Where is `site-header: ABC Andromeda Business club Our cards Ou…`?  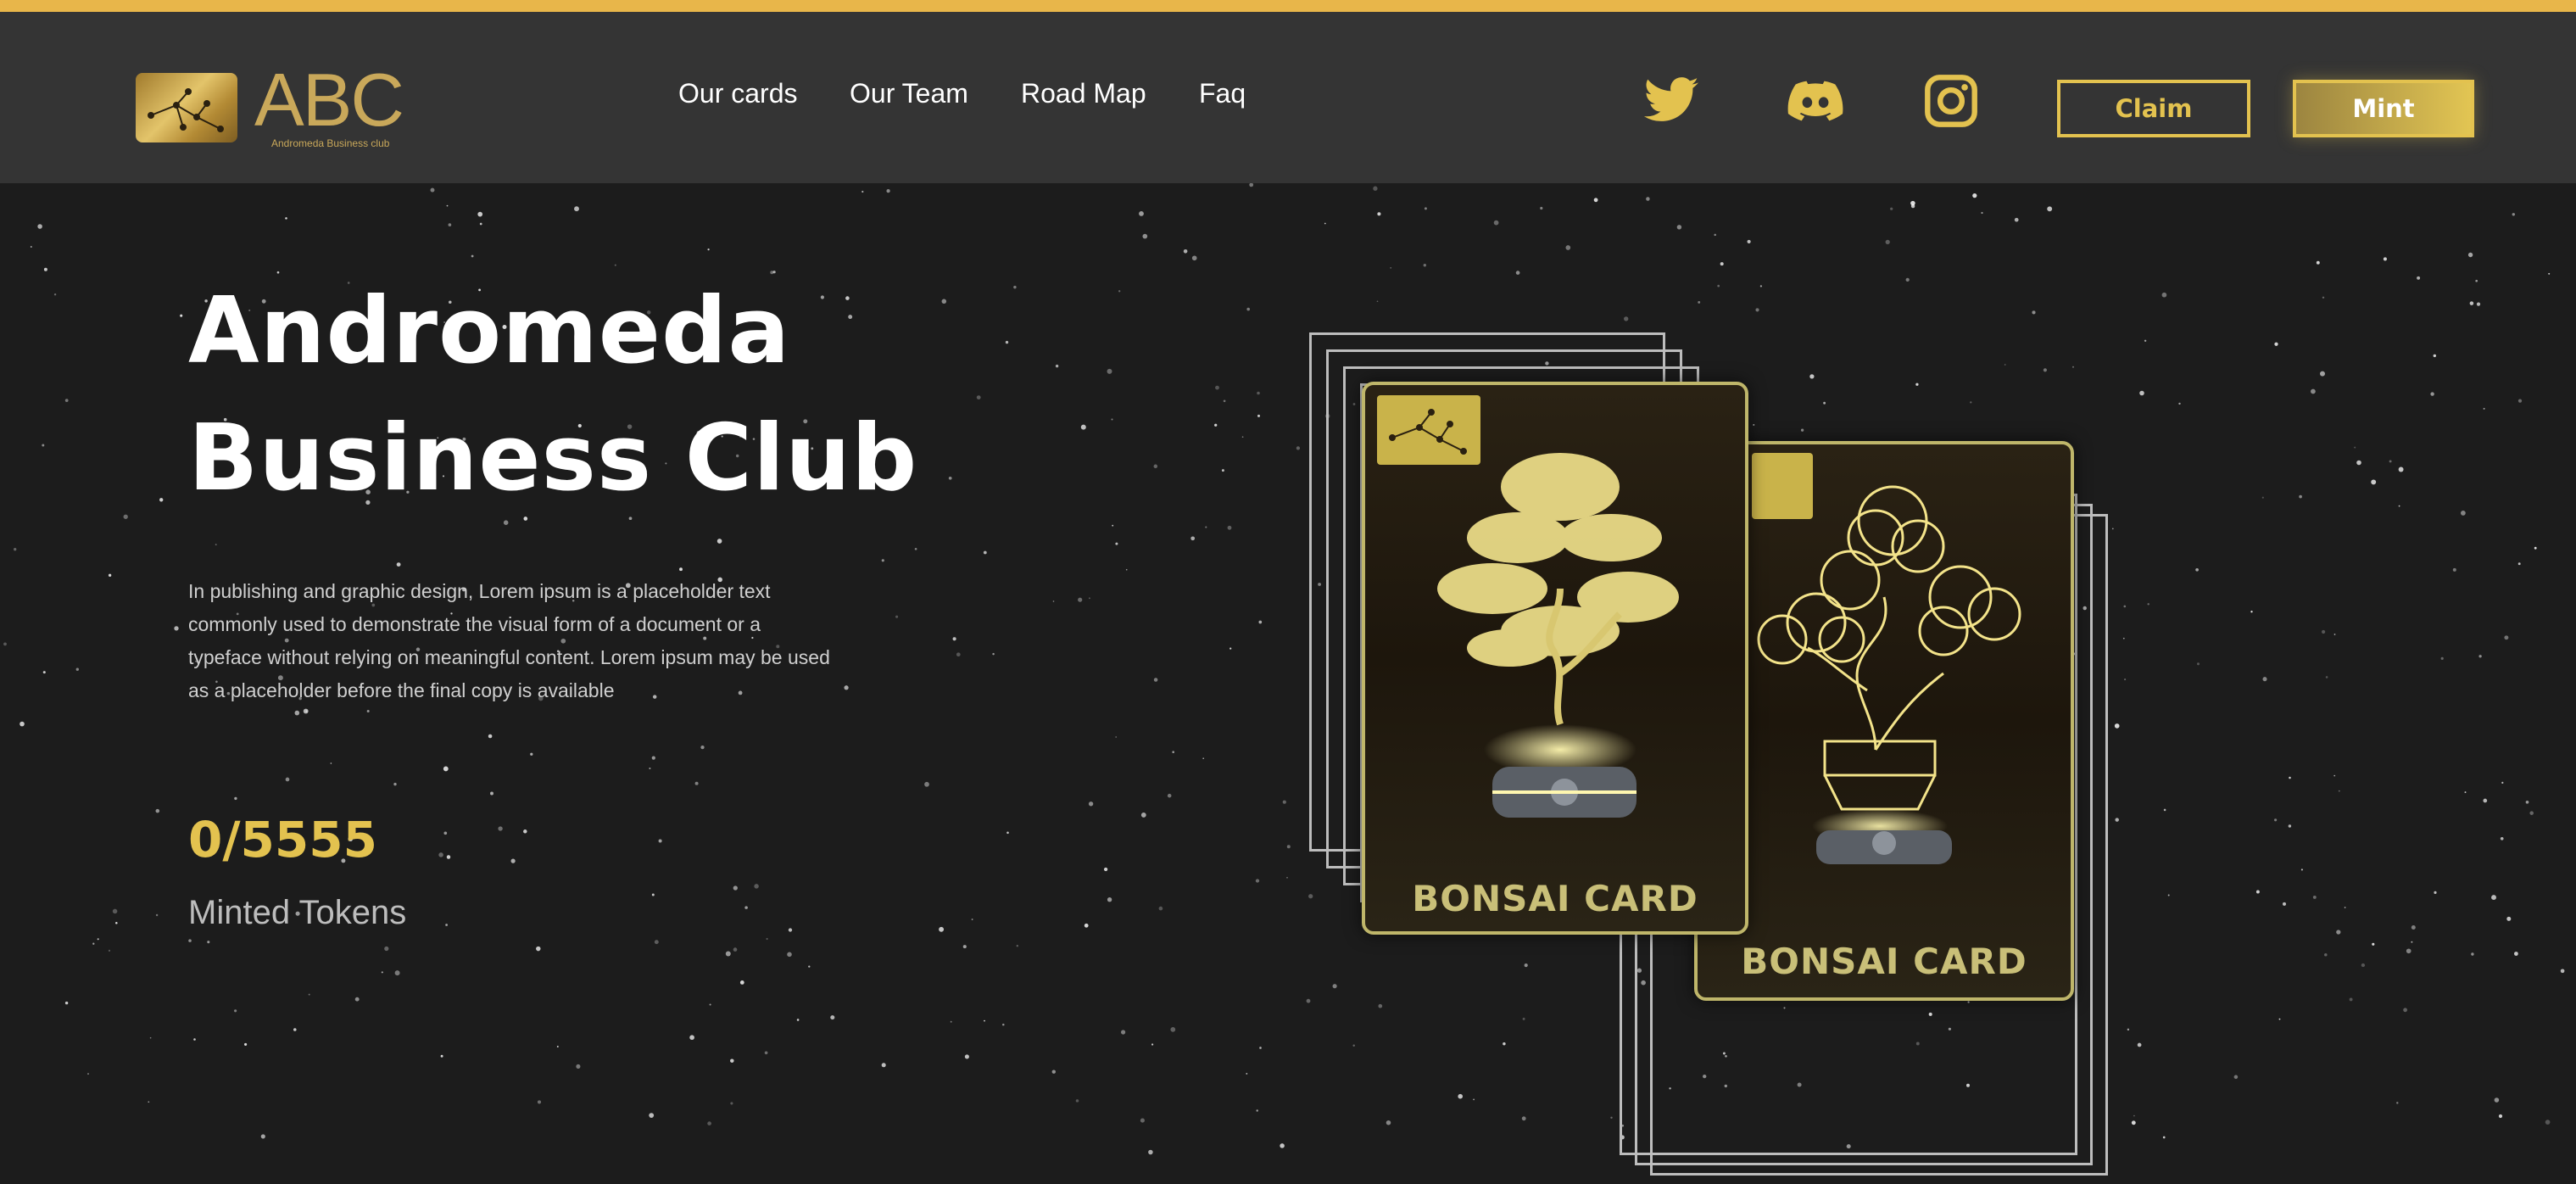 site-header: ABC Andromeda Business club Our cards Ou… is located at coordinates (1288, 97).